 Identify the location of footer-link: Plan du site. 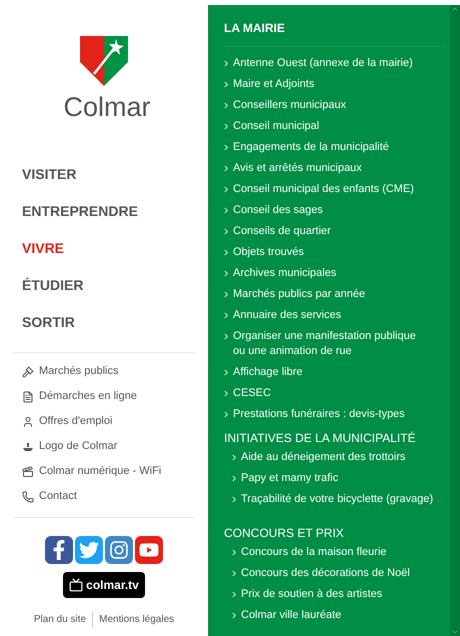
(60, 619).